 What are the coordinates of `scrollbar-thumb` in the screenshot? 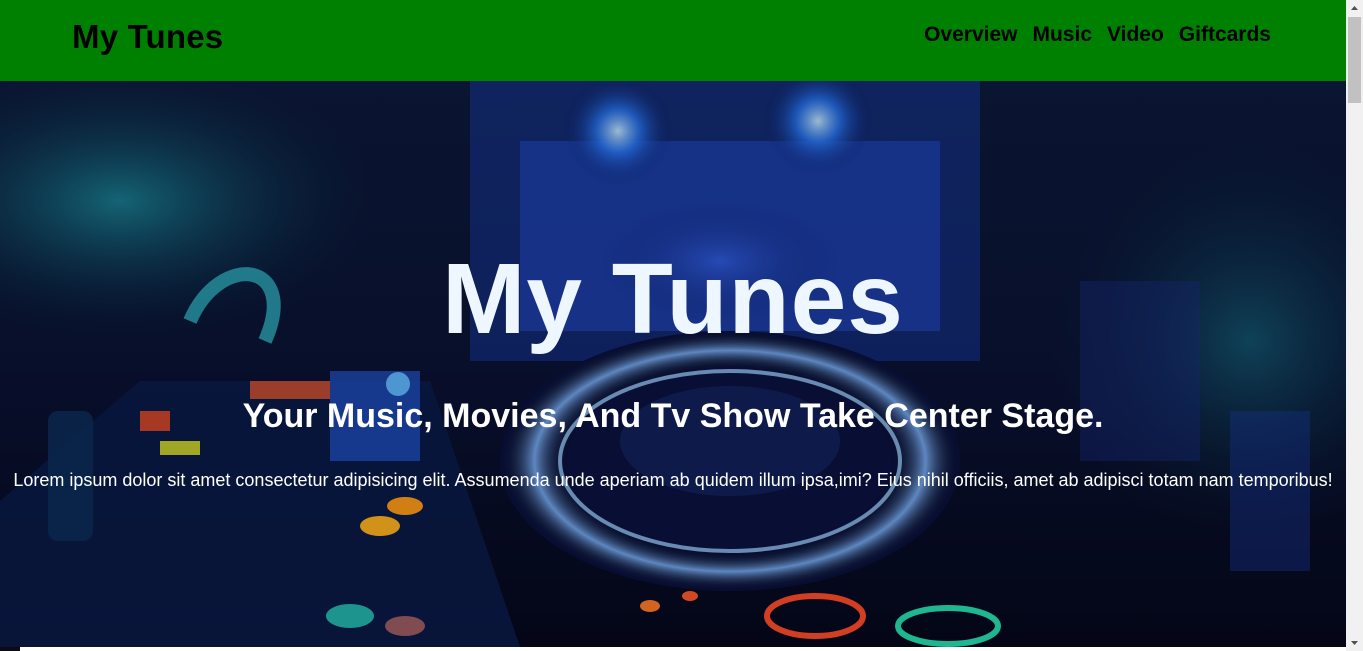 It's located at (1354, 60).